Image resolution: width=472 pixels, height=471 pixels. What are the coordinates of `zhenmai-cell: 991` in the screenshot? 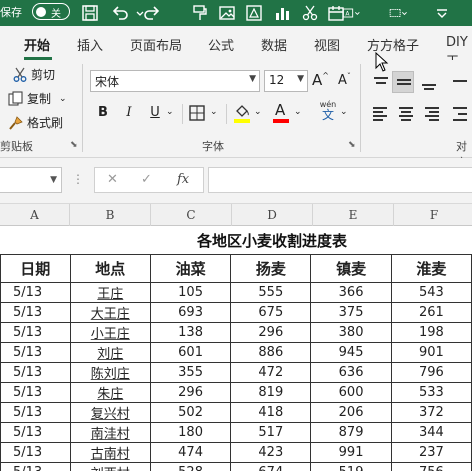 It's located at (351, 452).